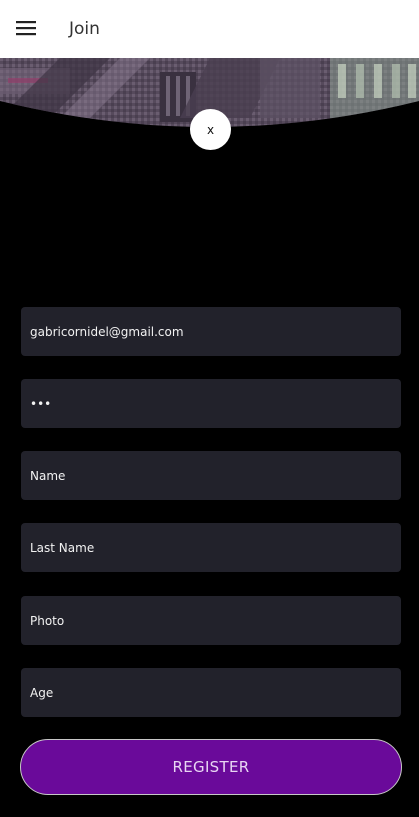 The image size is (419, 817). Describe the element at coordinates (26, 28) in the screenshot. I see `hamburger-menu-icon` at that location.